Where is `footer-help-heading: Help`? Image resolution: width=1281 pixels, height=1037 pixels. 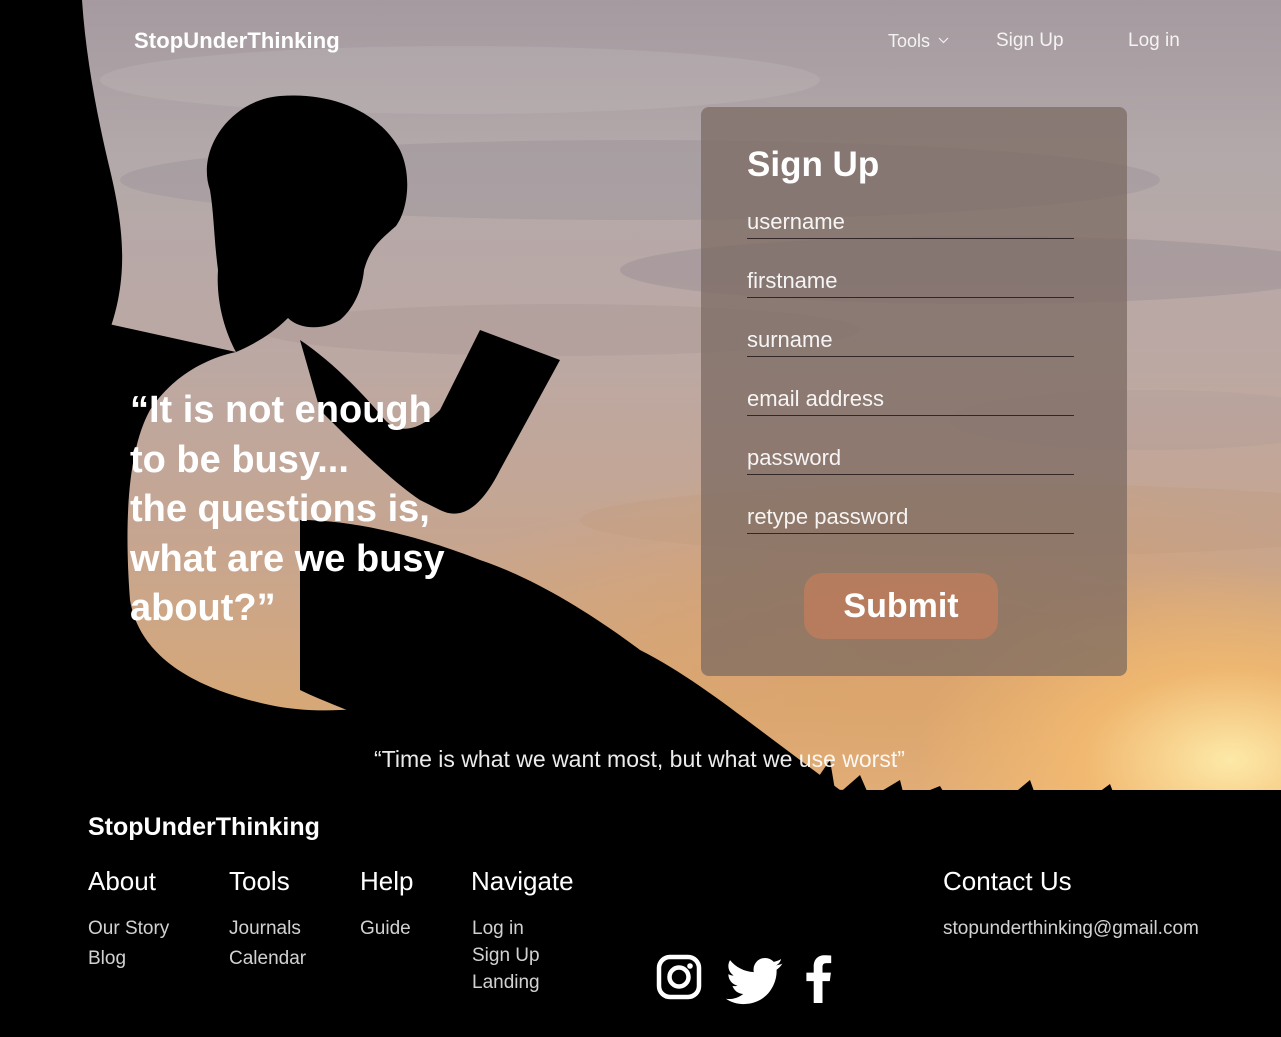
footer-help-heading: Help is located at coordinates (387, 881).